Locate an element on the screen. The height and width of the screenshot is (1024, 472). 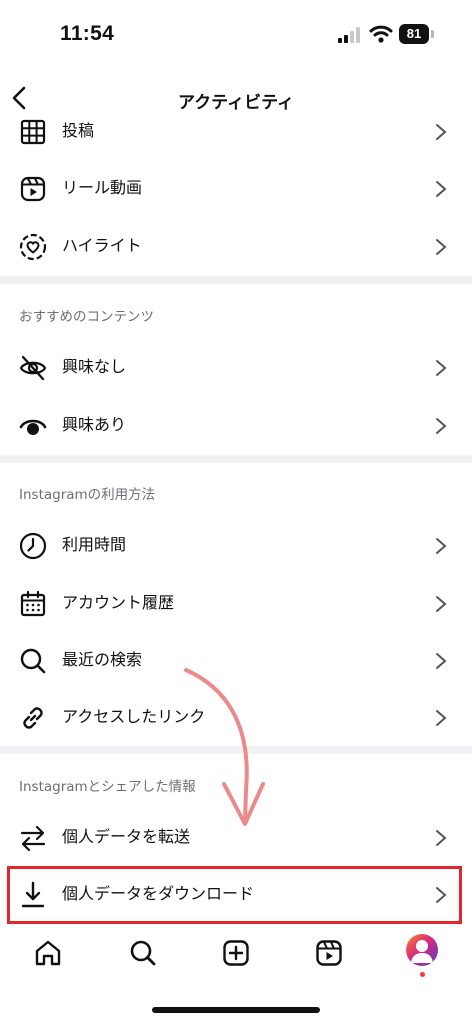
row-label: アカウント履歴 is located at coordinates (118, 602).